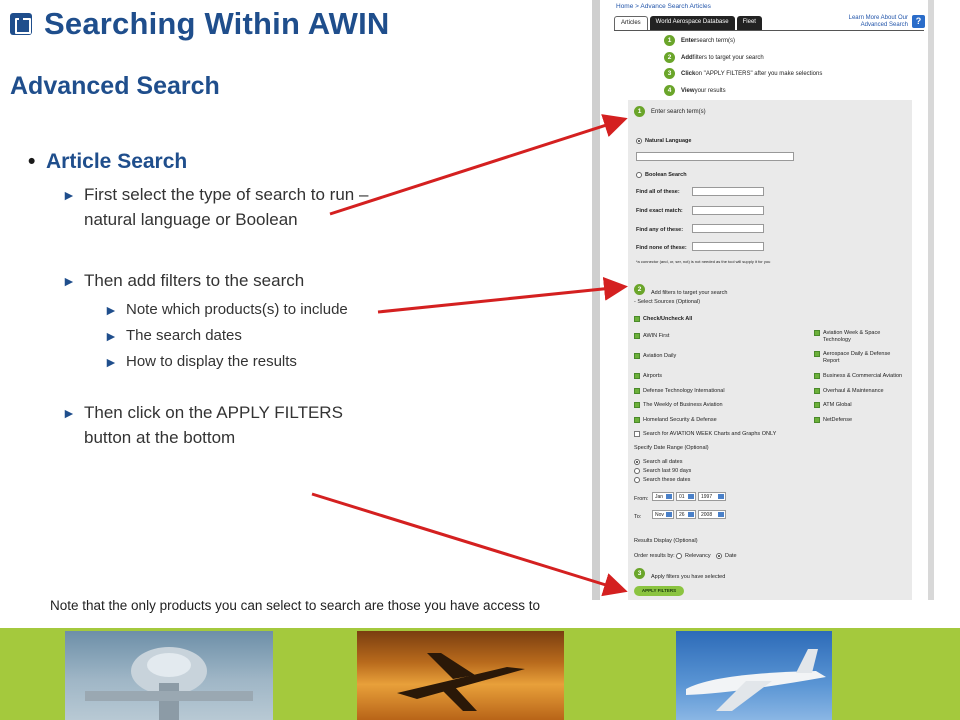  What do you see at coordinates (658, 192) in the screenshot?
I see `find-all-label: Find all of these:` at bounding box center [658, 192].